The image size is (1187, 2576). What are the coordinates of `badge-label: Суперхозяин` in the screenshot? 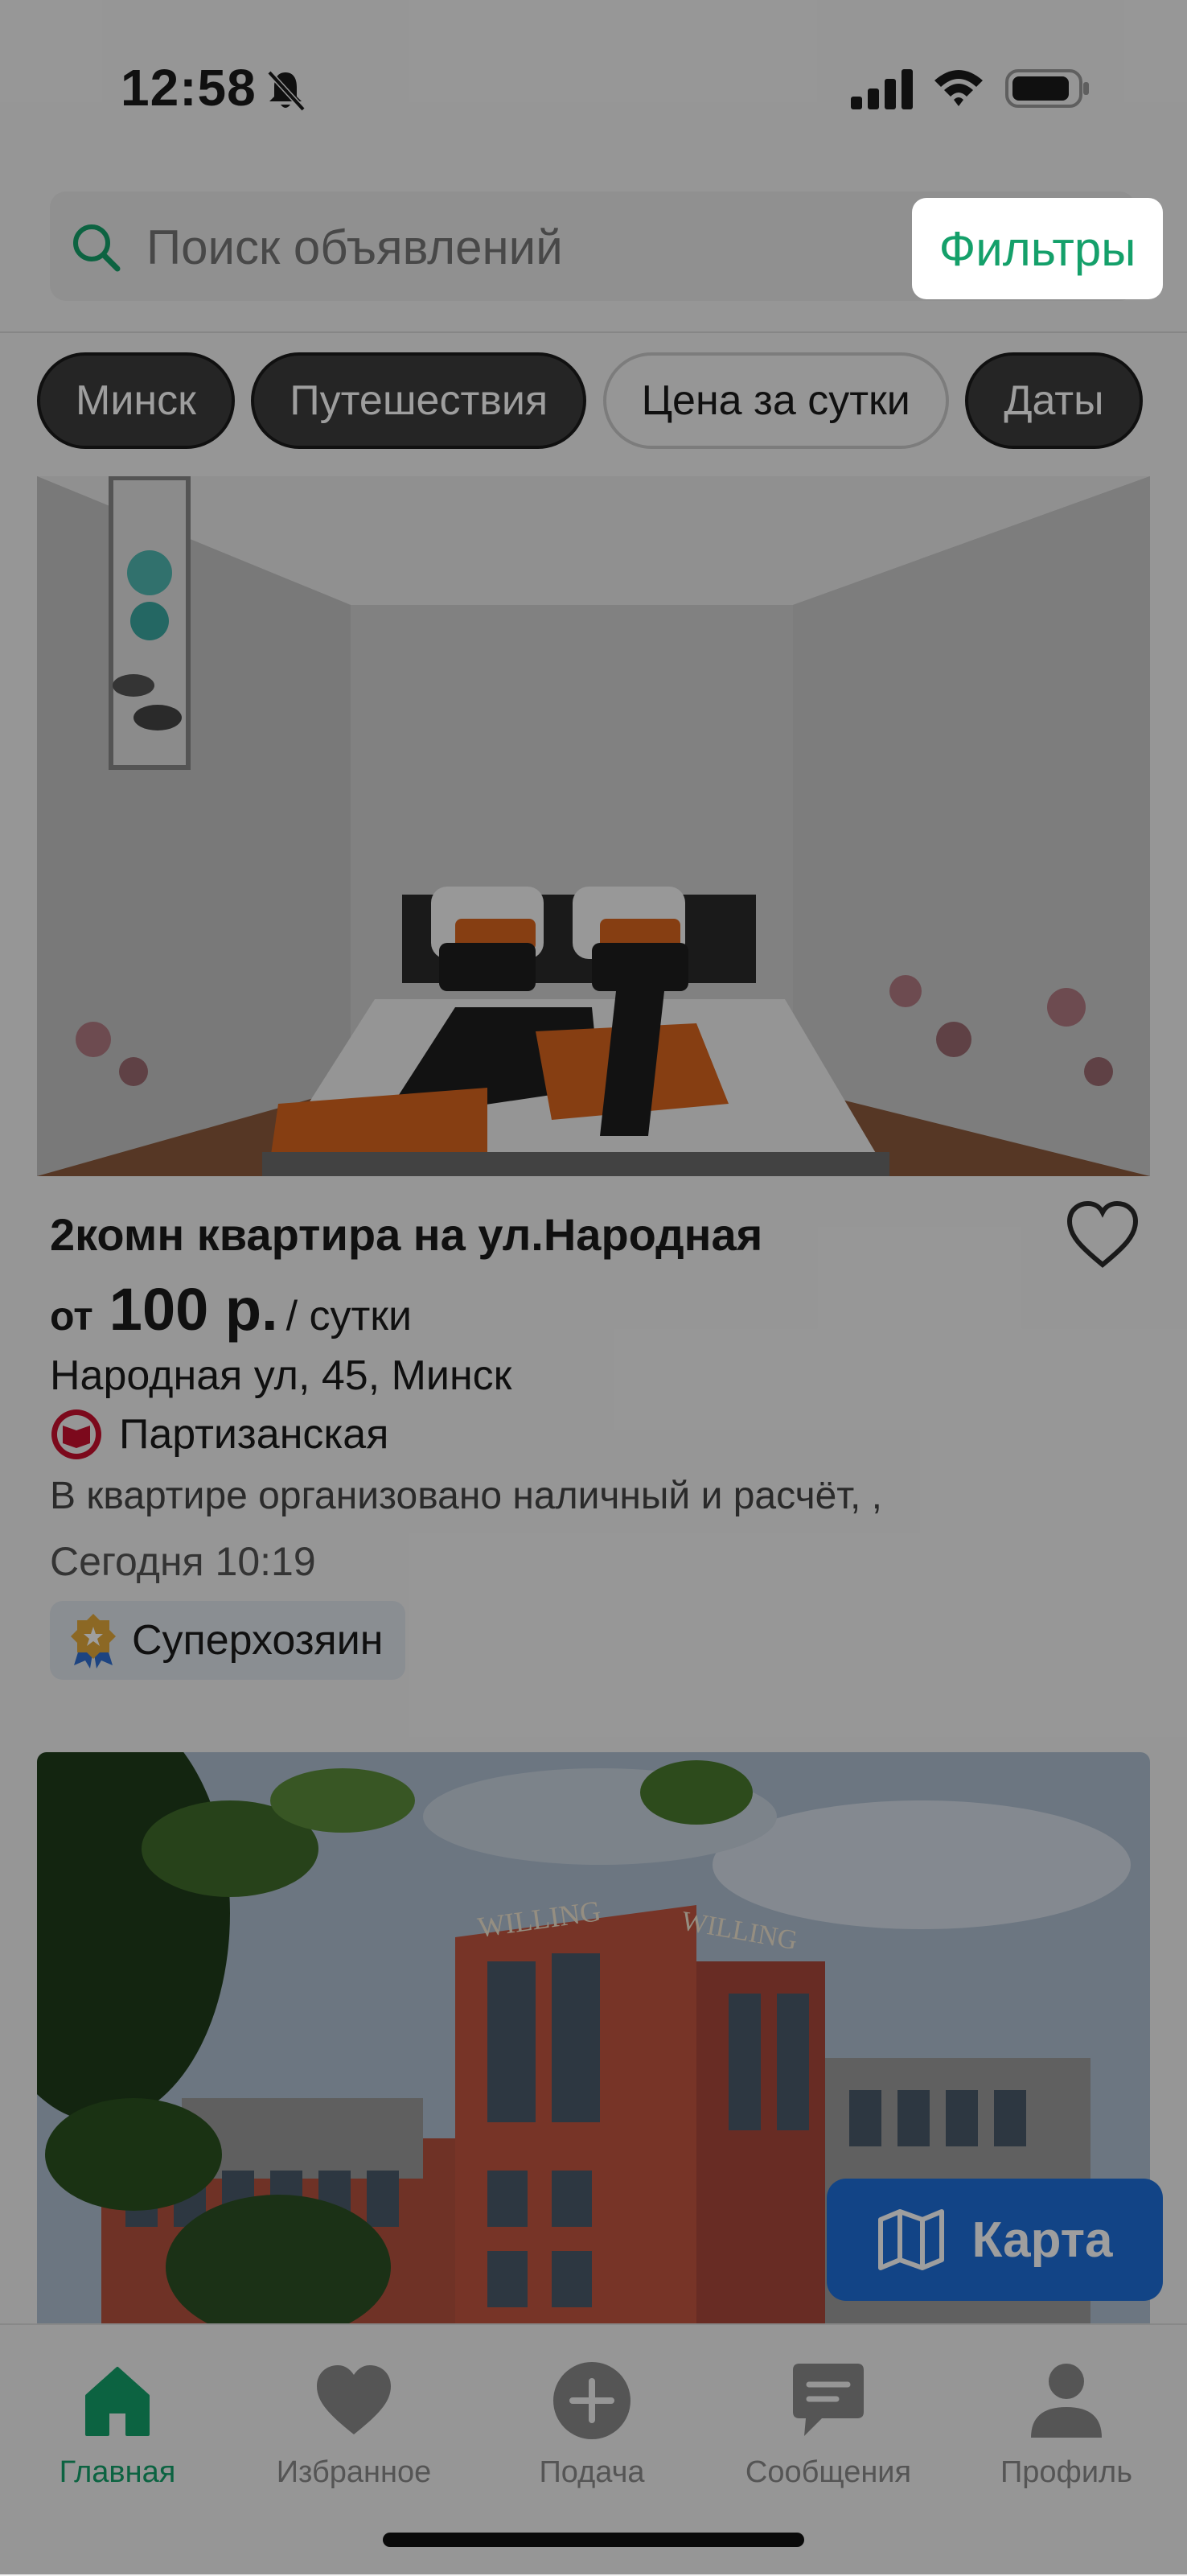 It's located at (258, 1640).